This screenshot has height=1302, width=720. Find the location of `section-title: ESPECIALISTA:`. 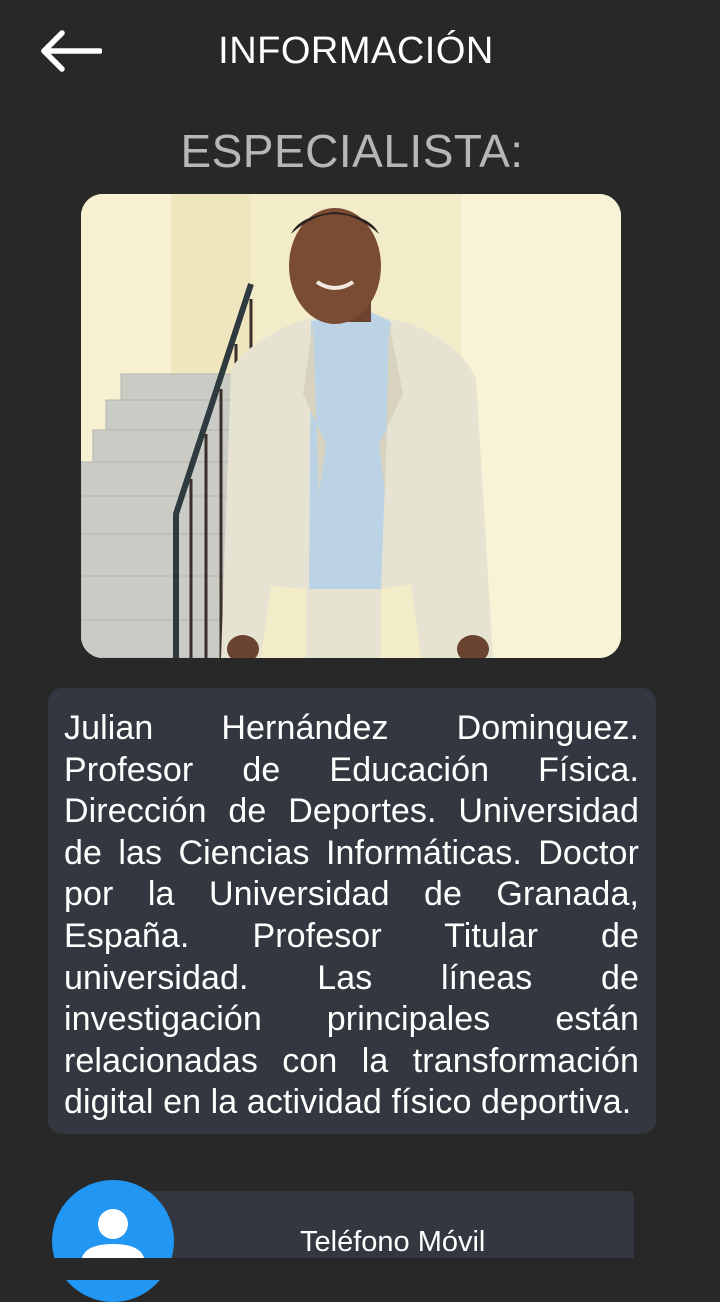

section-title: ESPECIALISTA: is located at coordinates (352, 151).